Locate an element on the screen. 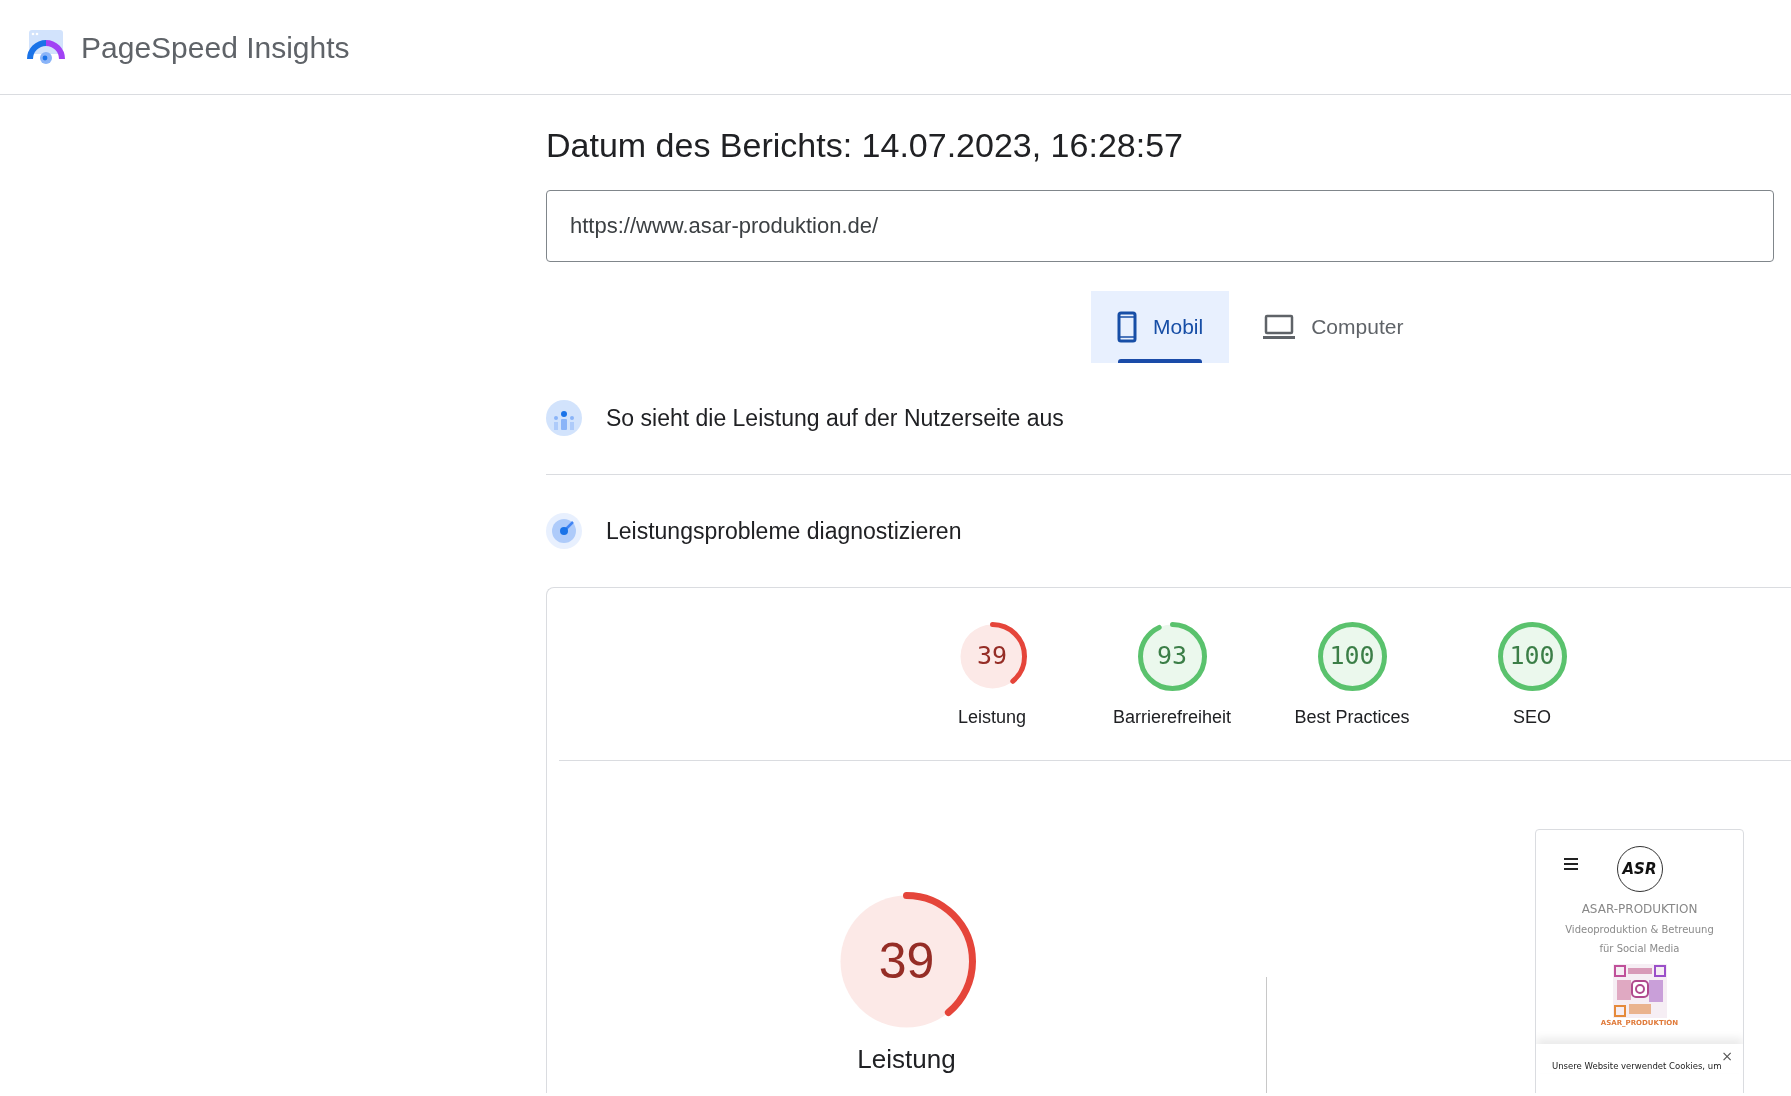 This screenshot has height=1096, width=1791. section-title: Leistungsprobleme diagnostizieren is located at coordinates (784, 531).